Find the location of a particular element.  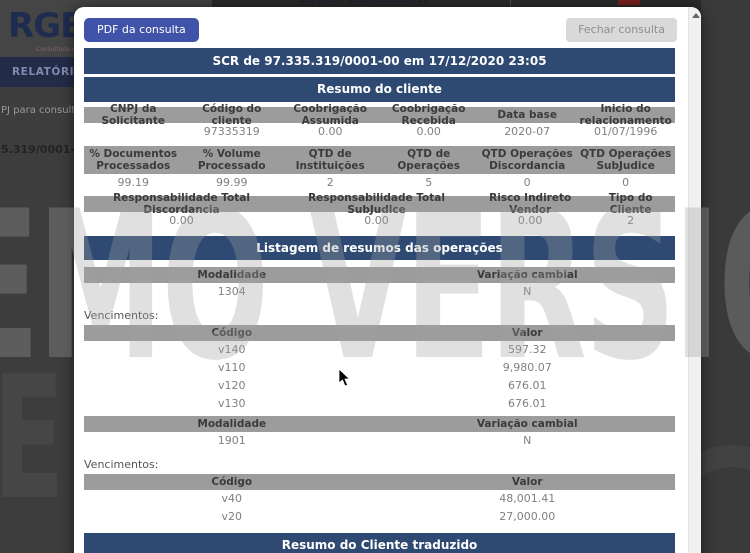

vencimento-row: v120 676.01 is located at coordinates (379, 386).